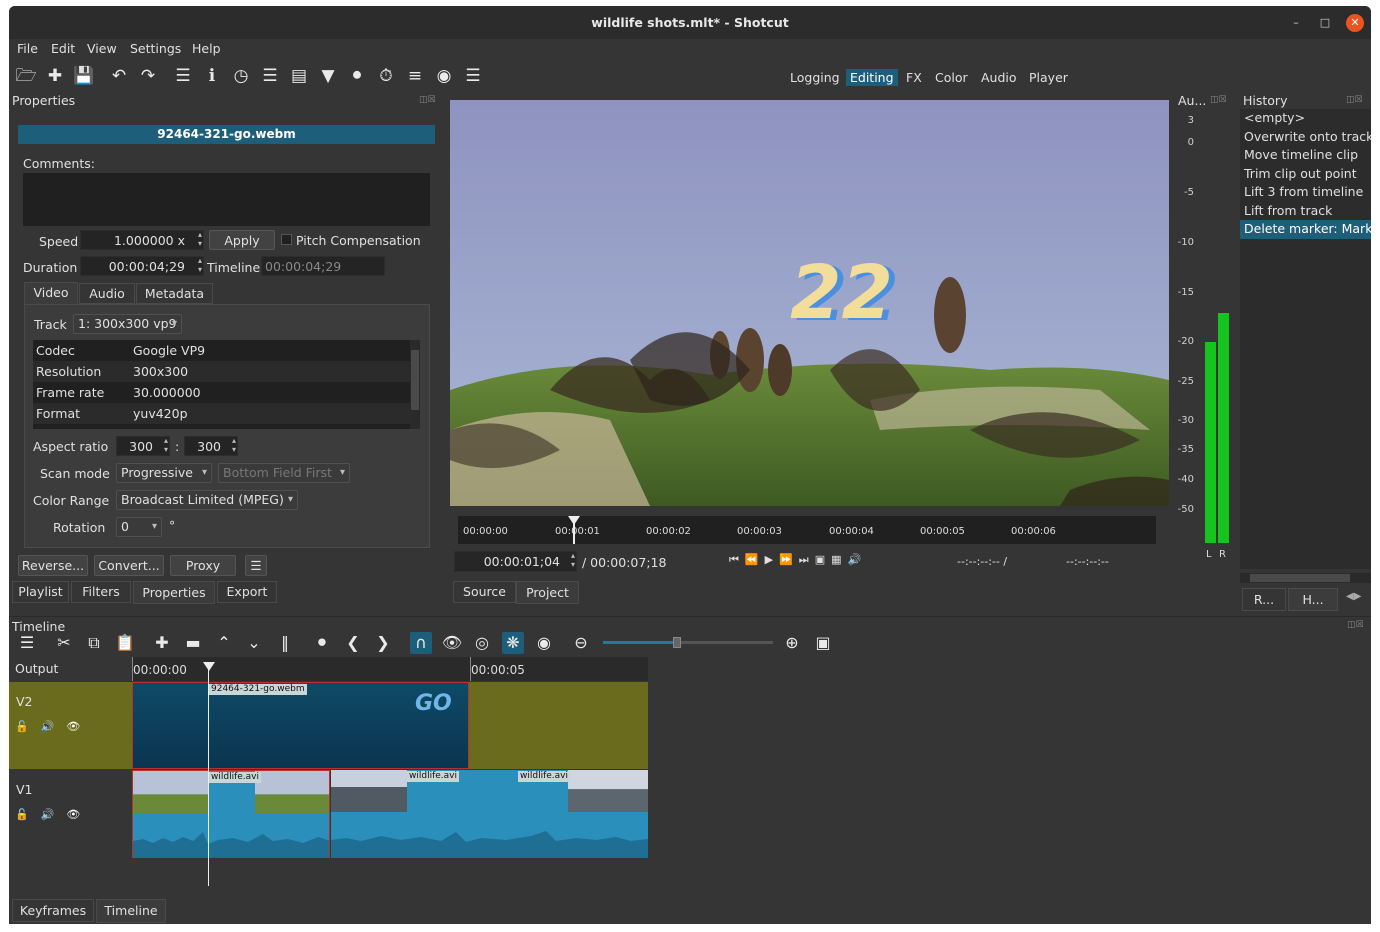  What do you see at coordinates (792, 643) in the screenshot?
I see `zoom-in-icon: ⊕` at bounding box center [792, 643].